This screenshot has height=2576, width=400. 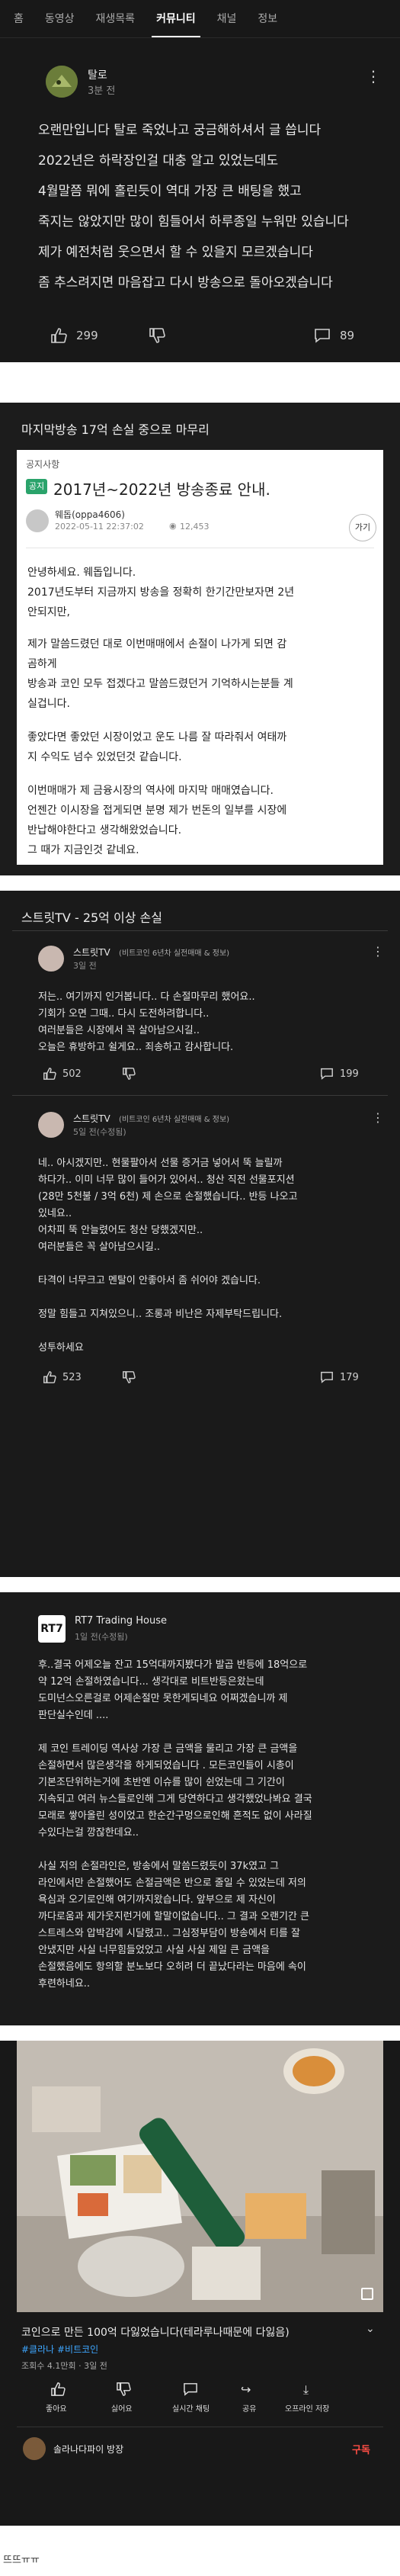 What do you see at coordinates (90, 514) in the screenshot?
I see `notice-author: 웨돕(oppa4606)` at bounding box center [90, 514].